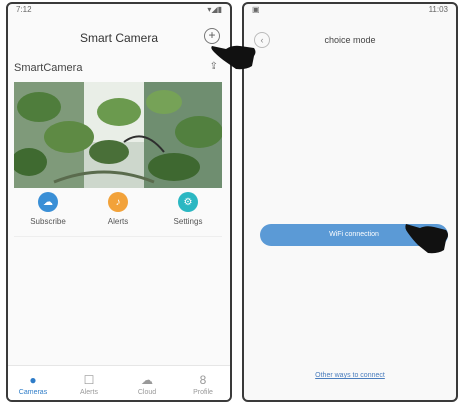 Image resolution: width=463 pixels, height=405 pixels. What do you see at coordinates (256, 9) in the screenshot?
I see `status-icons-left: ▣` at bounding box center [256, 9].